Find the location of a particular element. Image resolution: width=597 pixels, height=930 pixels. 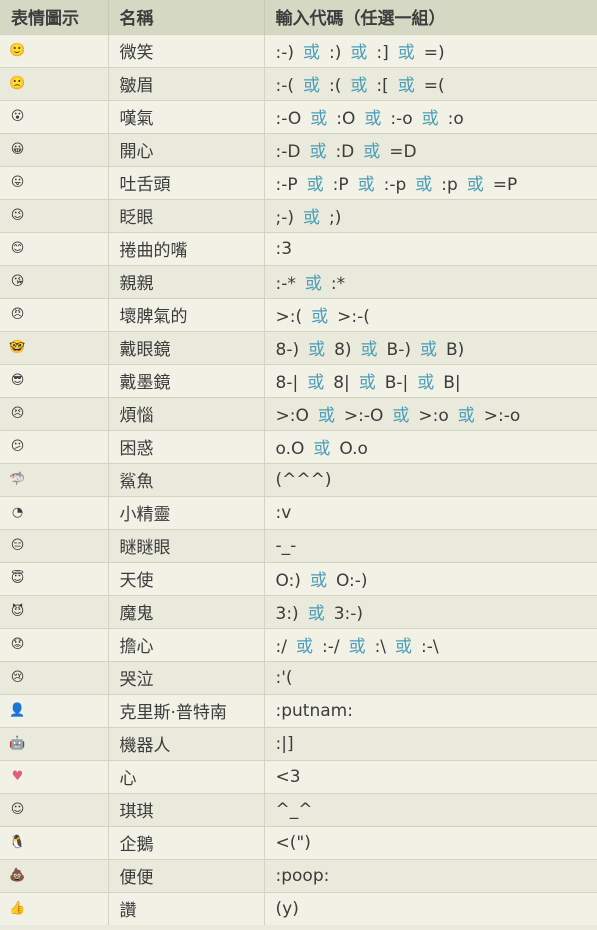

emoticon-codes: O:) 或 O:-) is located at coordinates (430, 578).